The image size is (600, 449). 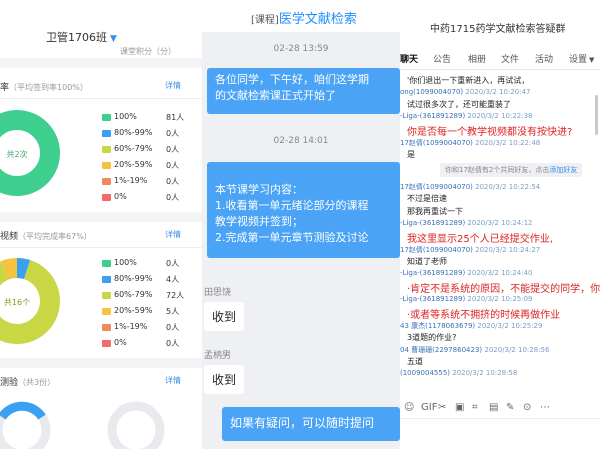 I want to click on legend-count: 4人, so click(x=173, y=279).